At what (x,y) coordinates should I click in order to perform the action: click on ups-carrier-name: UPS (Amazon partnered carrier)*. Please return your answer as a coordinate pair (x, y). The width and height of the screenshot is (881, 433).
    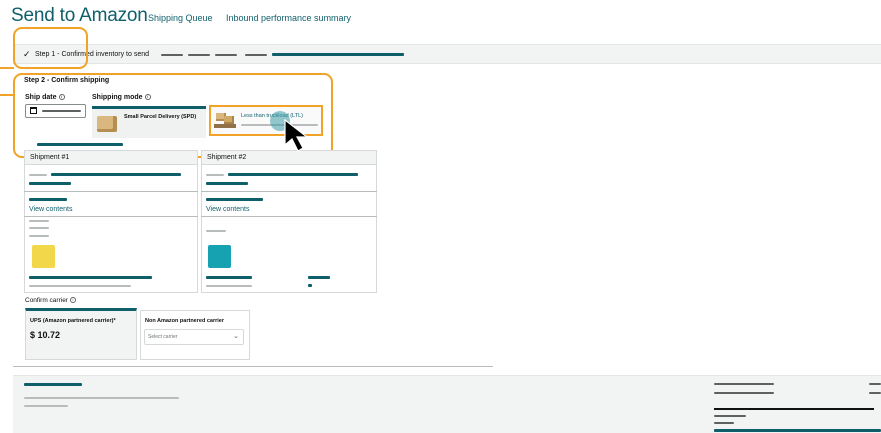
    Looking at the image, I should click on (73, 321).